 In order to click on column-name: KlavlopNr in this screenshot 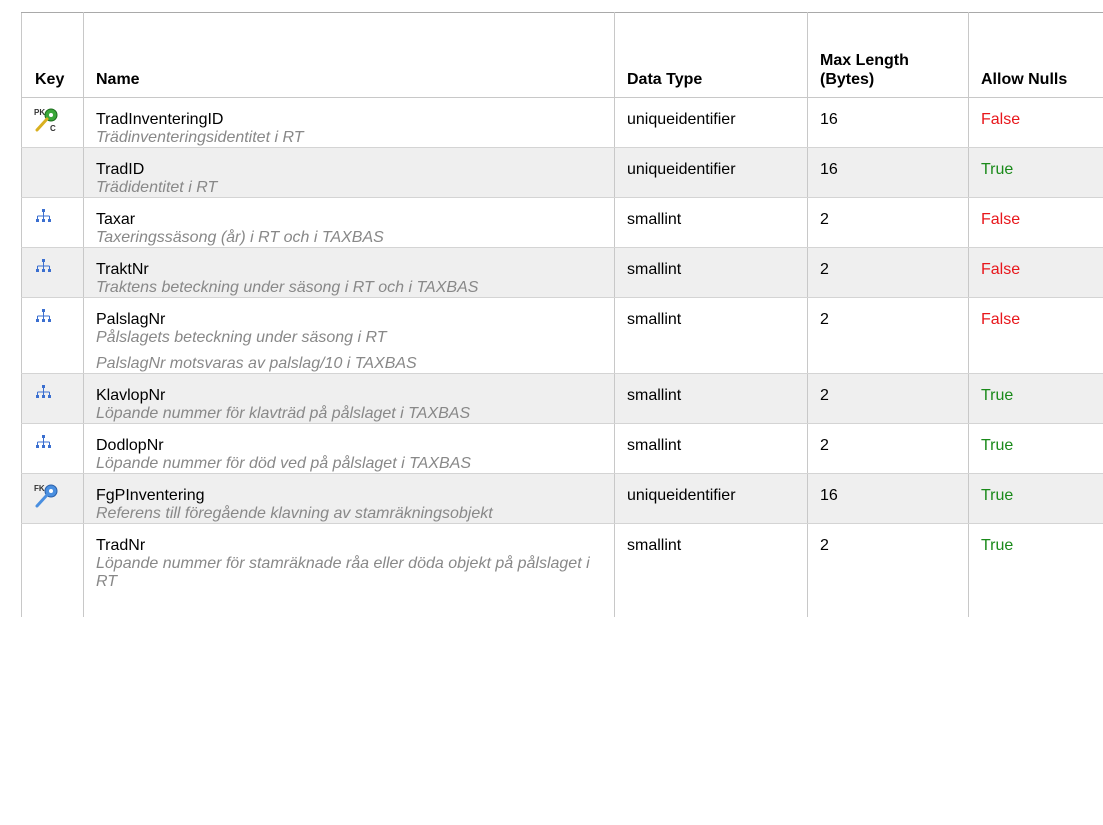, I will do `click(131, 395)`.